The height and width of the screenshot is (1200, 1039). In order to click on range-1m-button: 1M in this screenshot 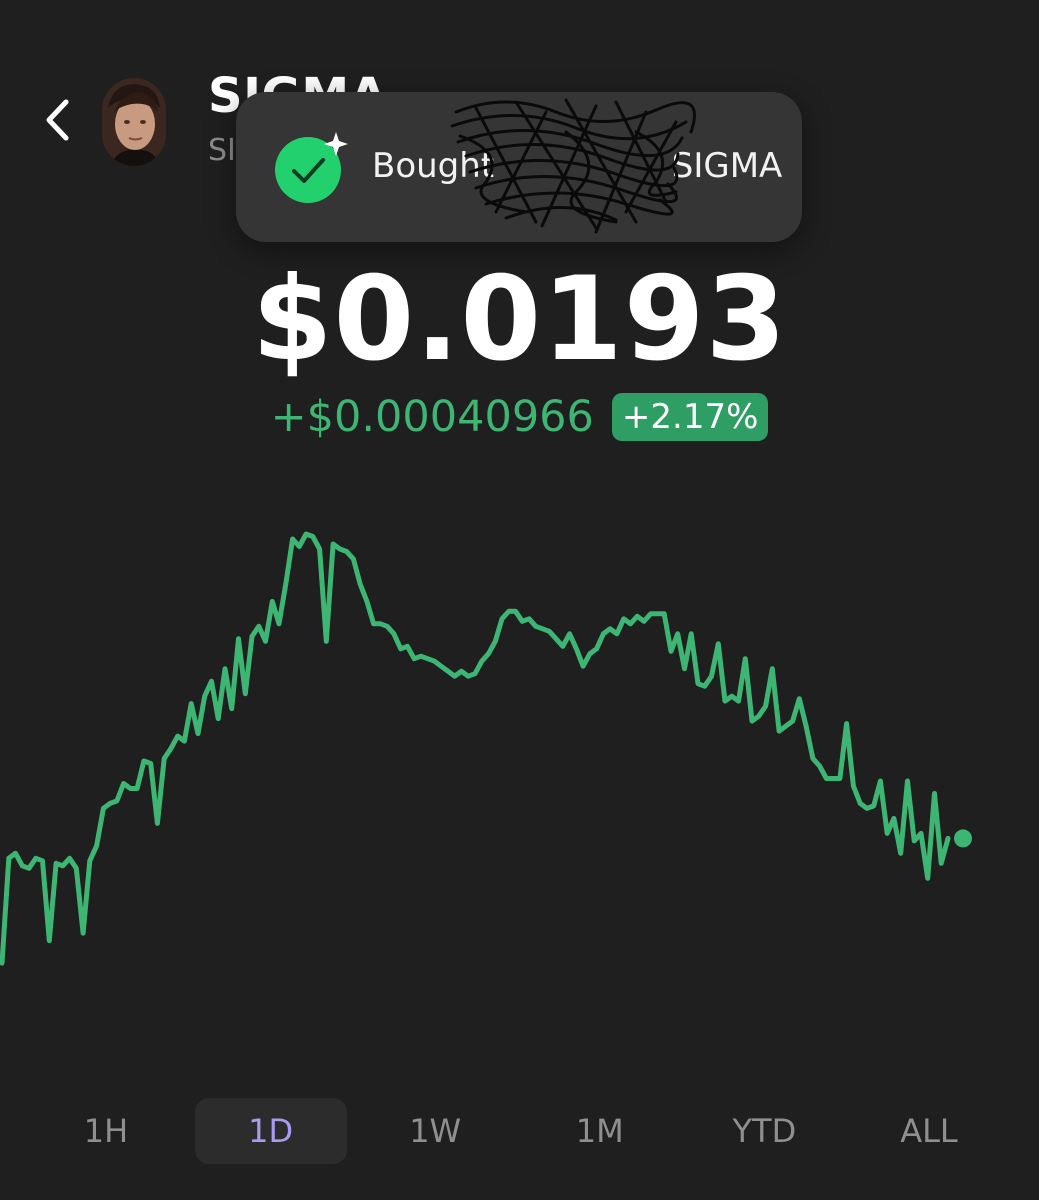, I will do `click(600, 1131)`.